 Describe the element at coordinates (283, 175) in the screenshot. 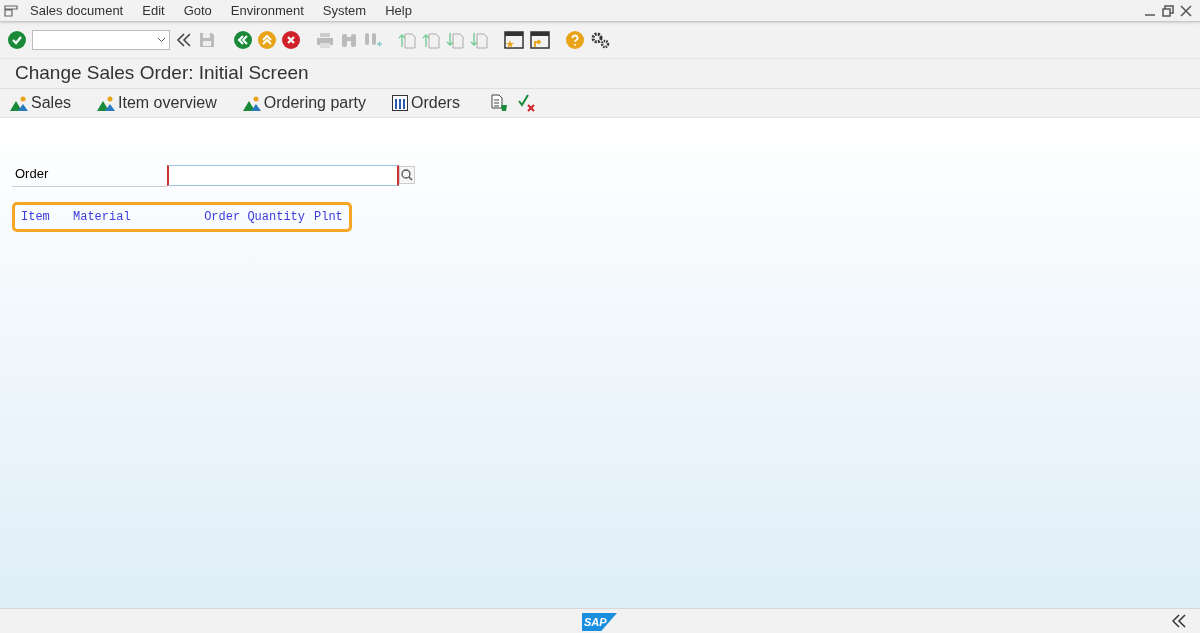

I see `order-input-field` at that location.